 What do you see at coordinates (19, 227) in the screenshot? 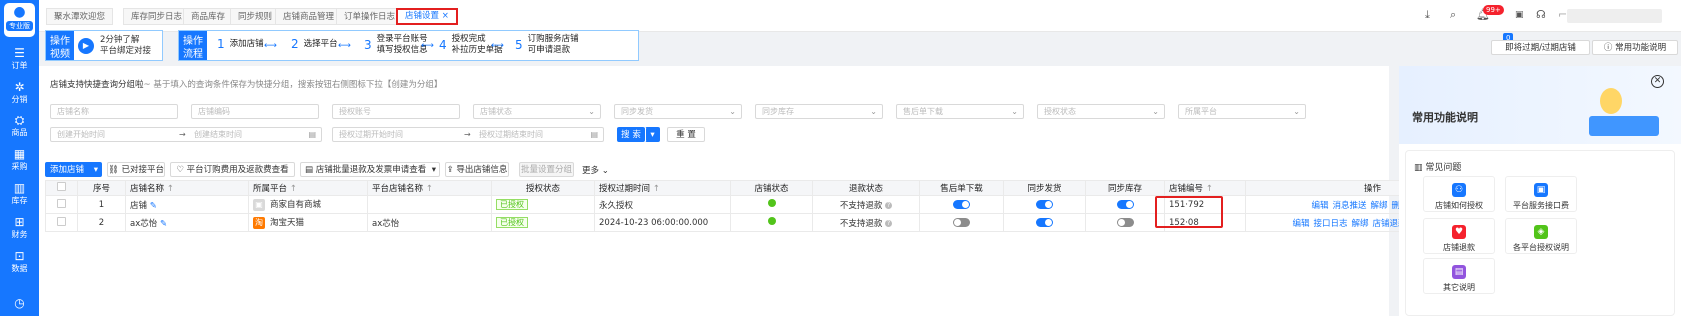
I see `sidebar-item-6: ⊞ 财务` at bounding box center [19, 227].